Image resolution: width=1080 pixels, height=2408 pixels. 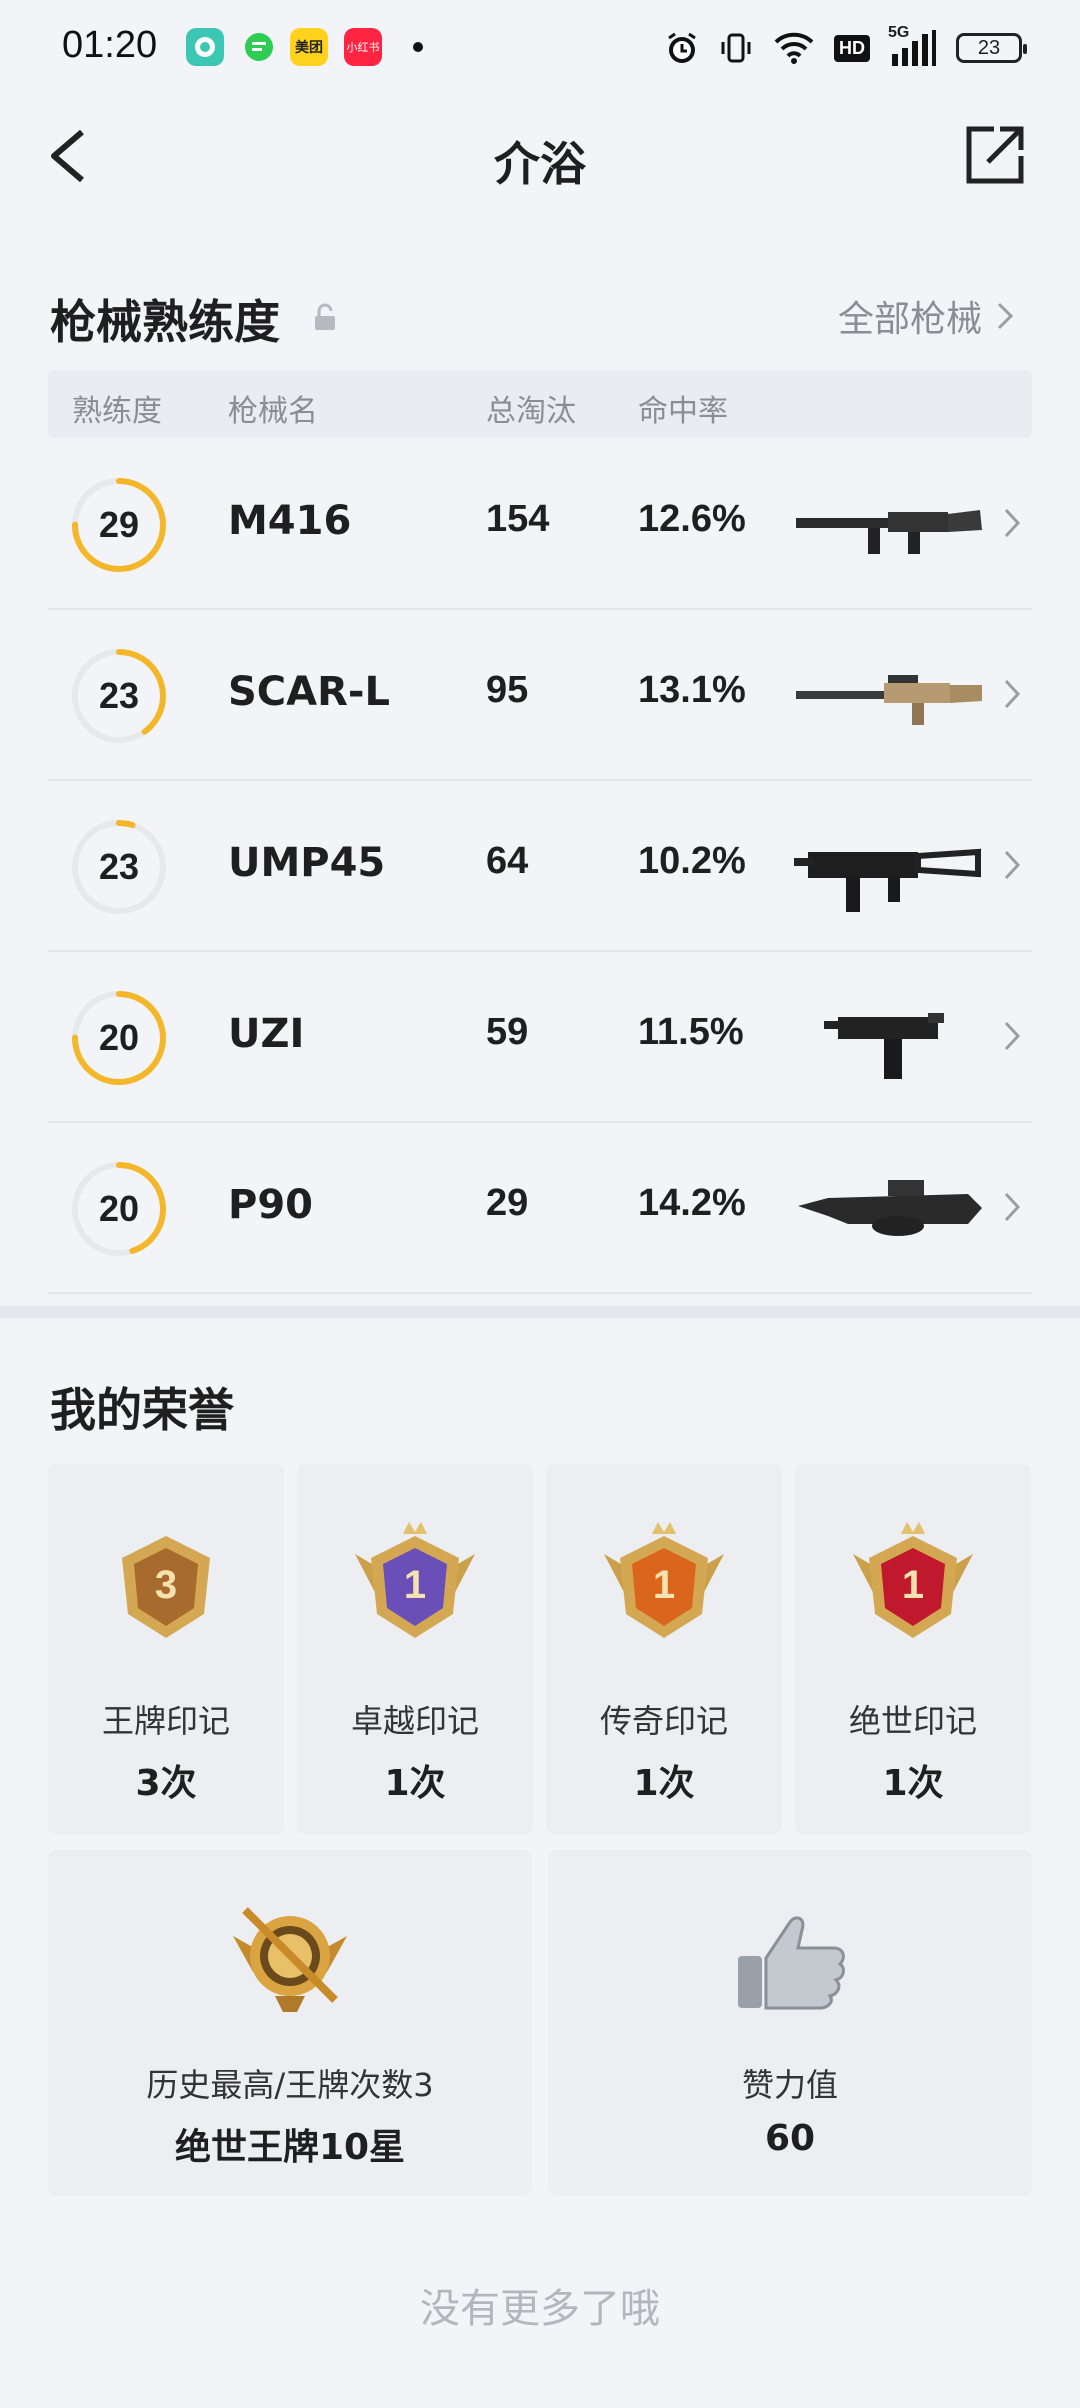 What do you see at coordinates (363, 47) in the screenshot?
I see `xiaohongshu-icon: 小红书` at bounding box center [363, 47].